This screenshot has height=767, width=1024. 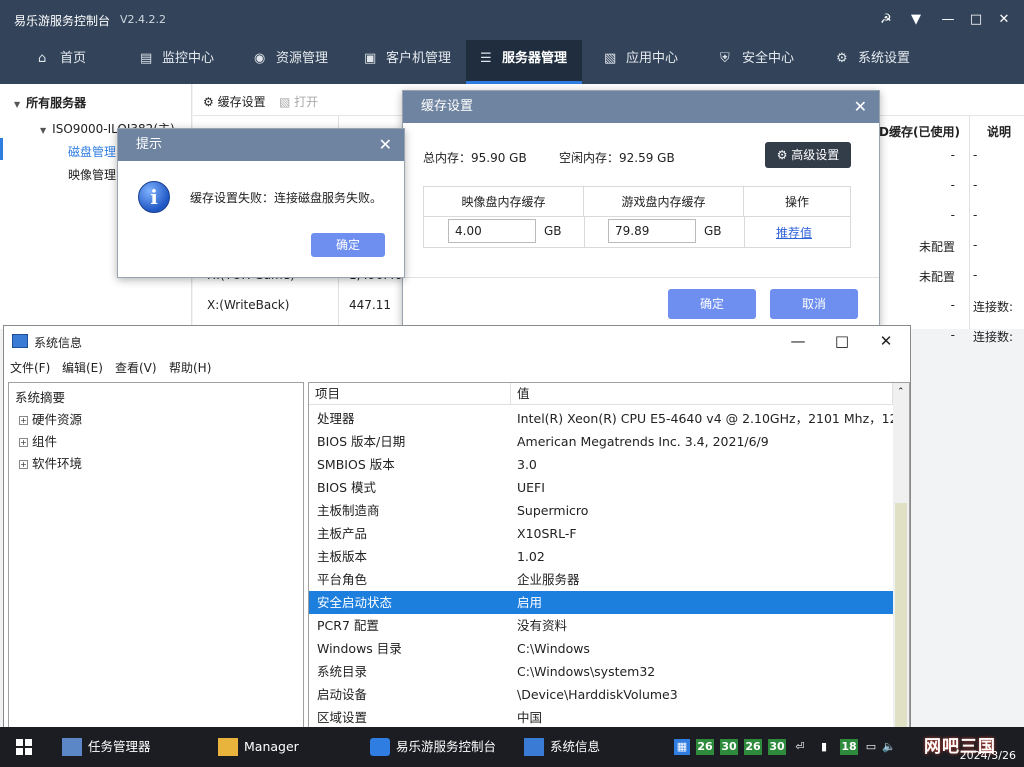 I want to click on row-value: 企业服务器, so click(x=548, y=579).